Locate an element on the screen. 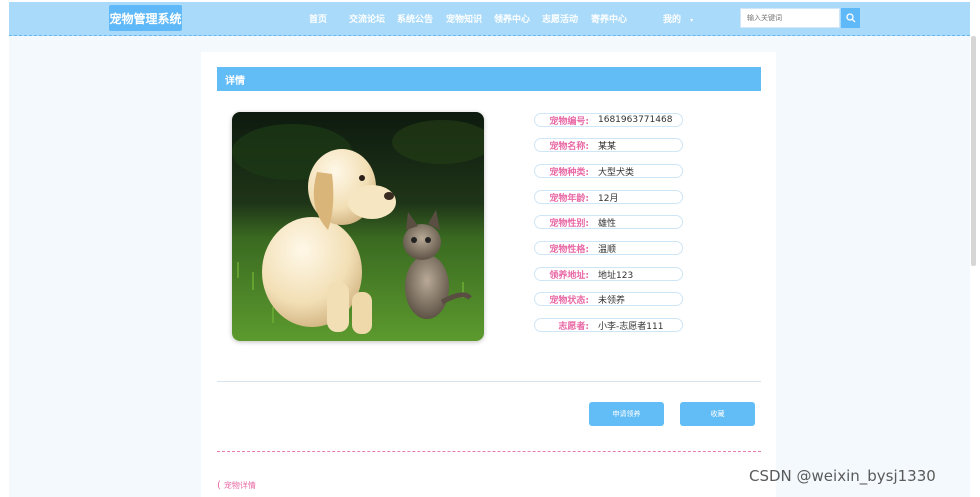 This screenshot has width=980, height=497. search-input is located at coordinates (790, 18).